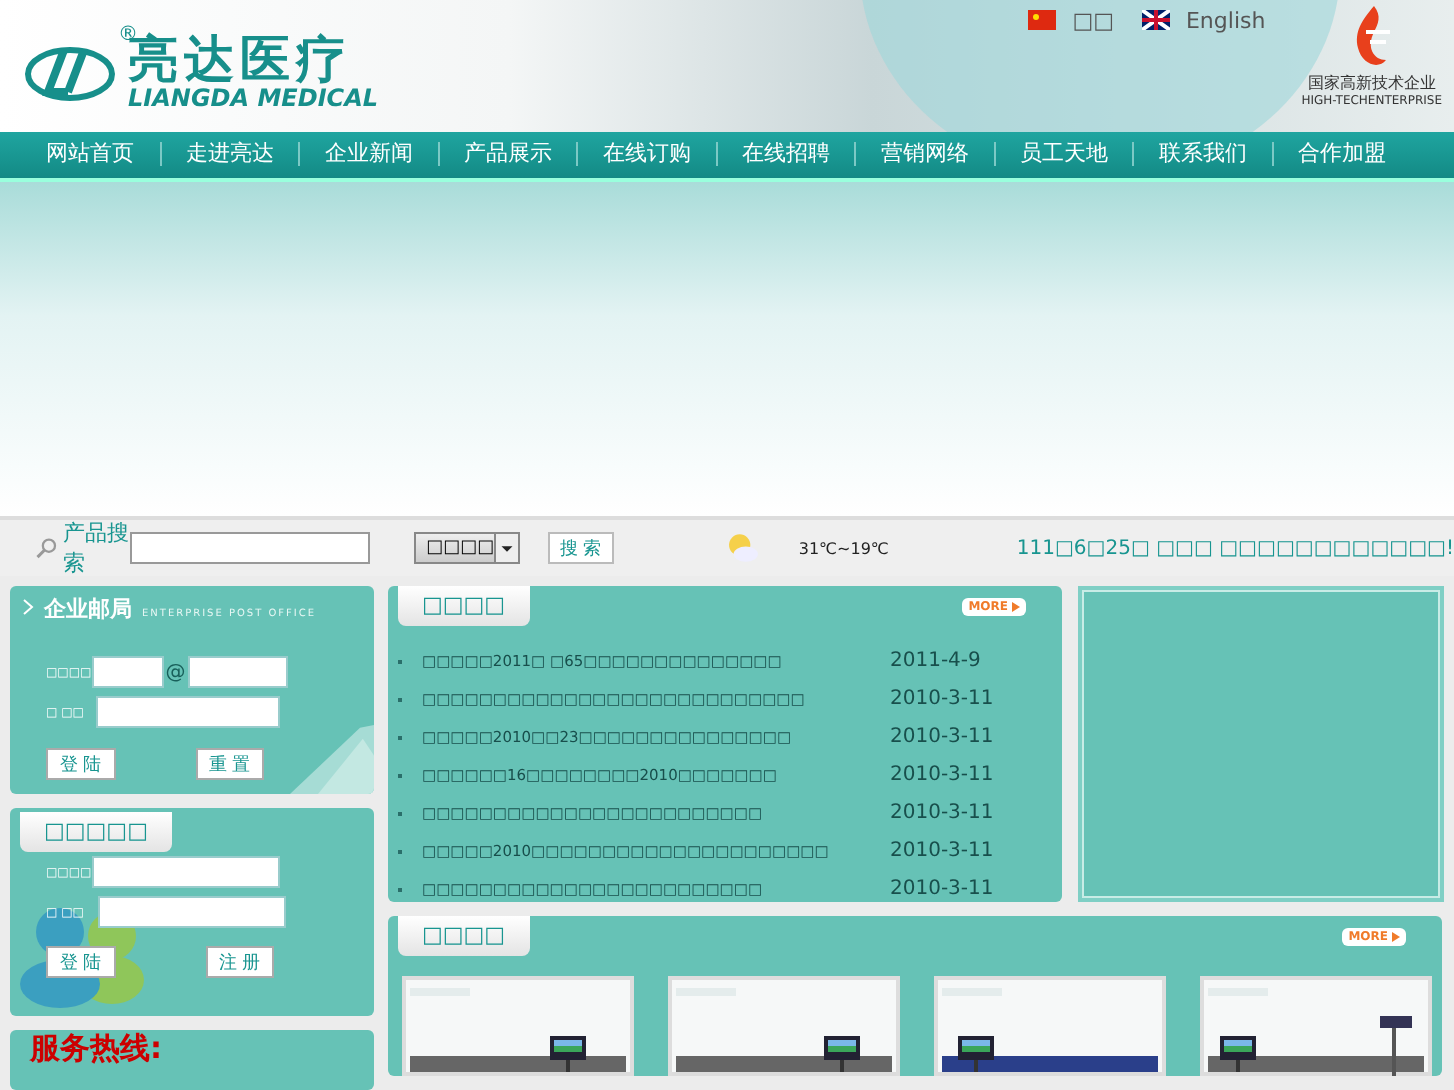  I want to click on logo-icon, so click(70, 73).